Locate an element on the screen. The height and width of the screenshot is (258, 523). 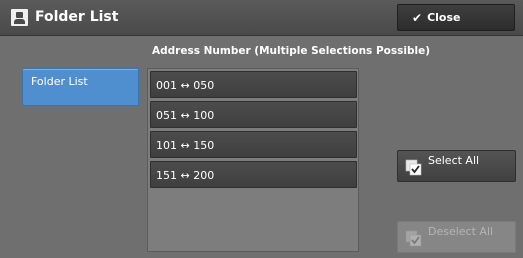
select-all-icon is located at coordinates (413, 167).